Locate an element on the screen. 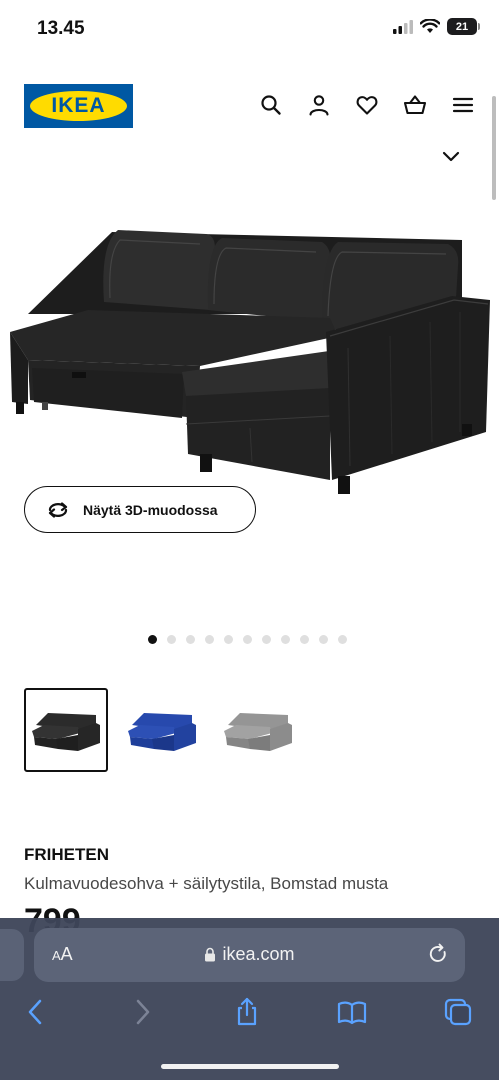 This screenshot has width=499, height=1080. tabs-icon is located at coordinates (458, 1012).